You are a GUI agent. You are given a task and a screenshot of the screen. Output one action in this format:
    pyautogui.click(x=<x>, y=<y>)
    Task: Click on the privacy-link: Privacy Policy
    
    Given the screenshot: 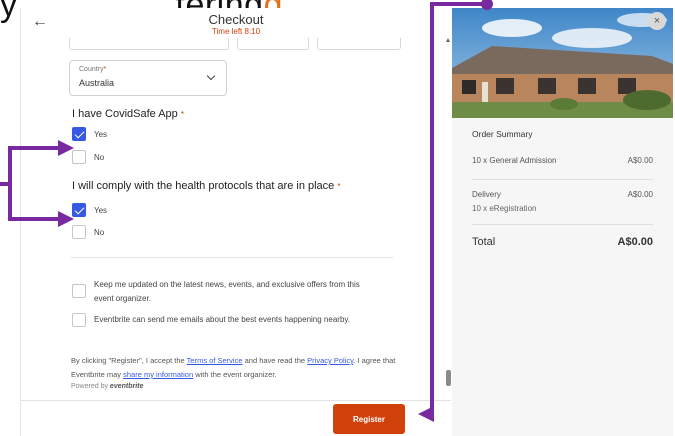 What is the action you would take?
    pyautogui.click(x=330, y=360)
    